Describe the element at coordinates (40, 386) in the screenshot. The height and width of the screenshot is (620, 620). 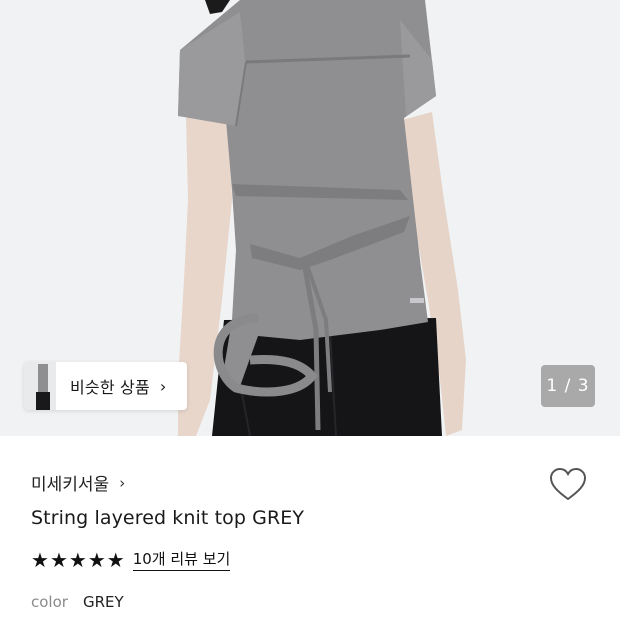
I see `similar-product-thumbnail` at that location.